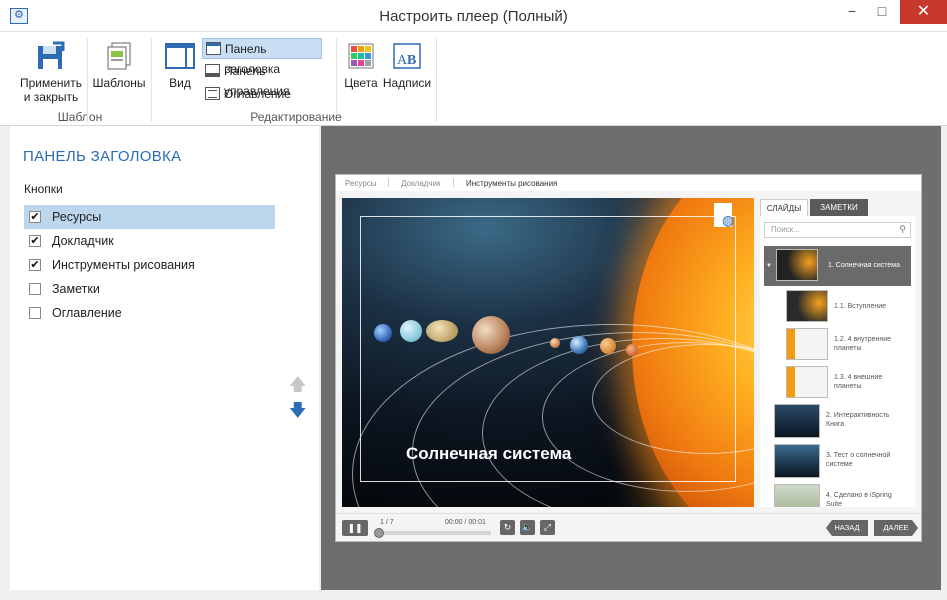  Describe the element at coordinates (896, 528) in the screenshot. I see `next-button: ДАЛЕЕ` at that location.